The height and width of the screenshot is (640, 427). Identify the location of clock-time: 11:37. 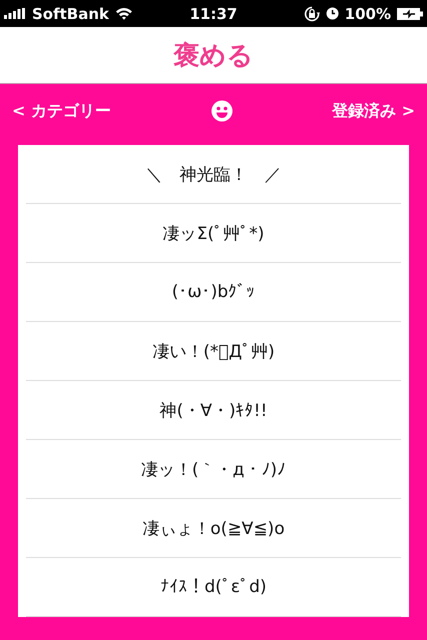
(214, 13).